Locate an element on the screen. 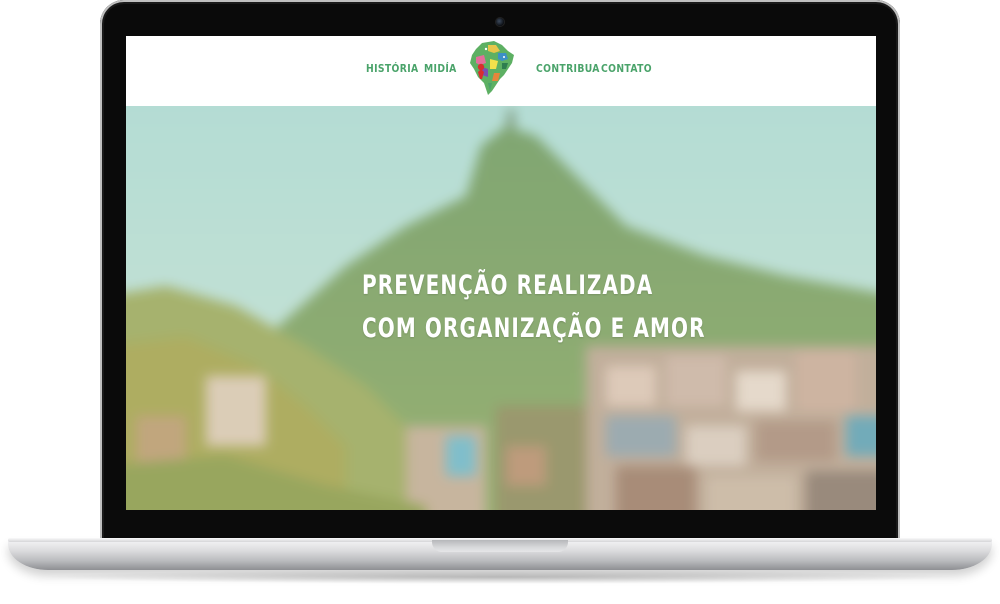 This screenshot has width=1000, height=604. brazil-map-logo-icon is located at coordinates (492, 68).